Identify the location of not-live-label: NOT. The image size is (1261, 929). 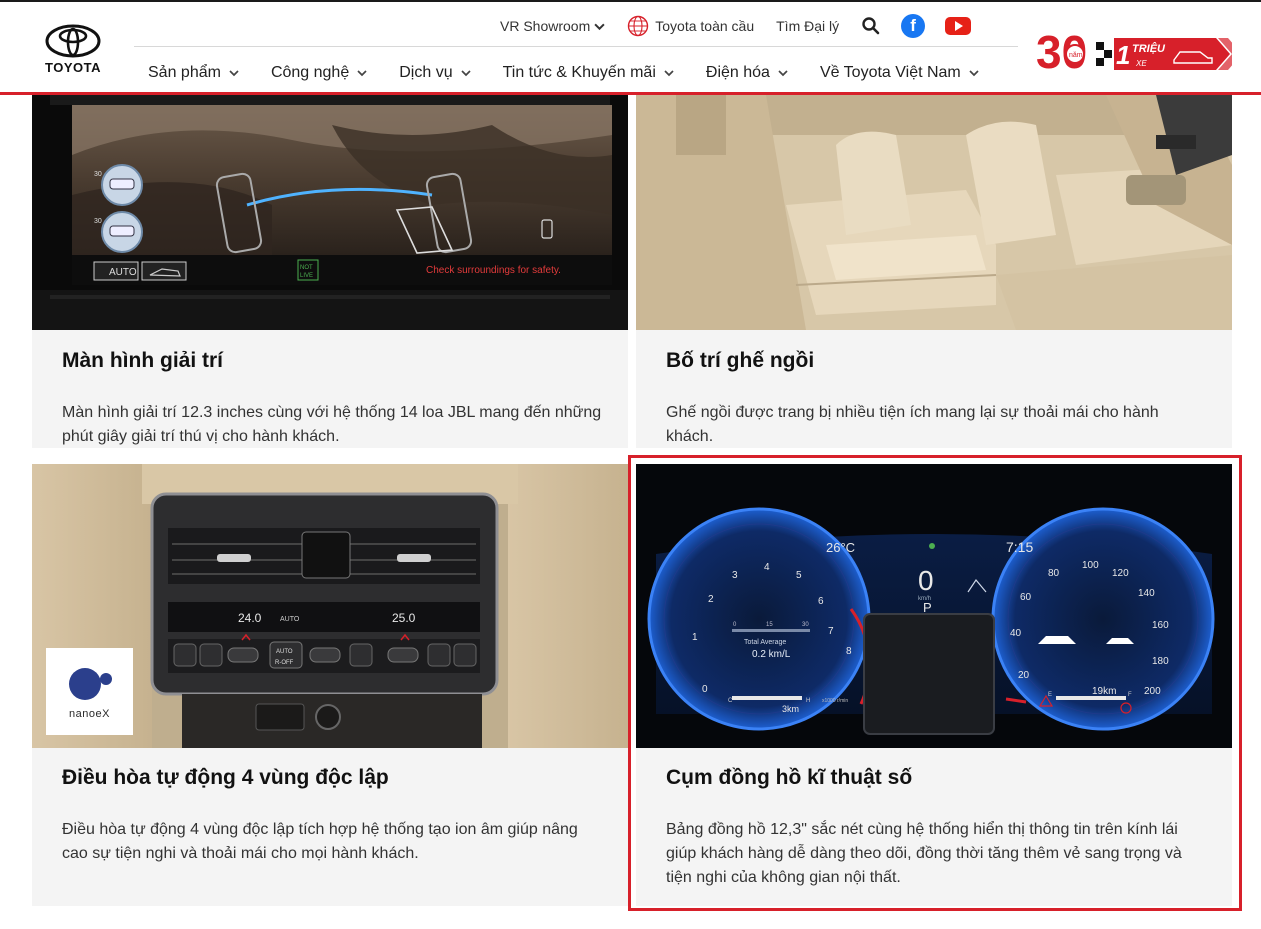
(306, 268).